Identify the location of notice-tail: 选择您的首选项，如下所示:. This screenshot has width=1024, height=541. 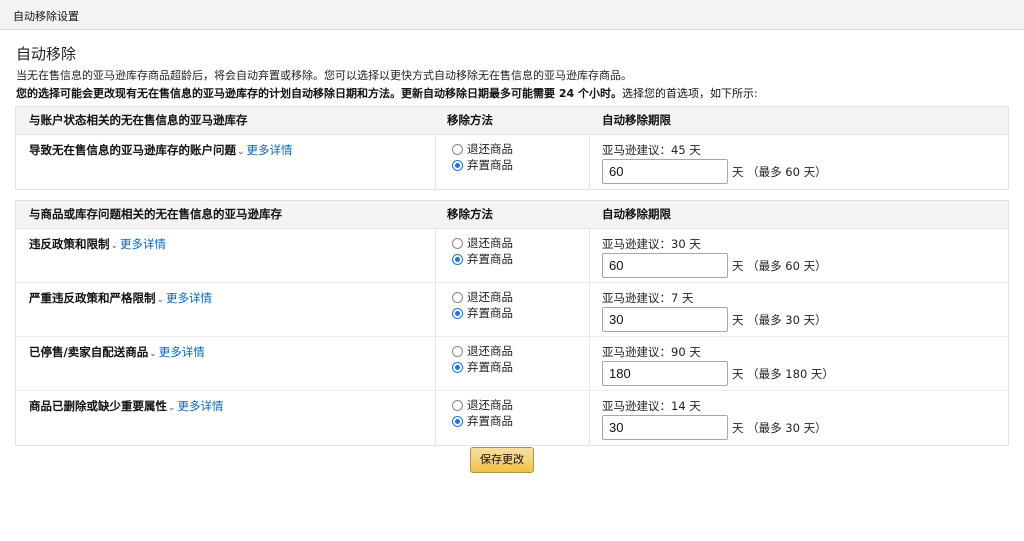
(689, 93).